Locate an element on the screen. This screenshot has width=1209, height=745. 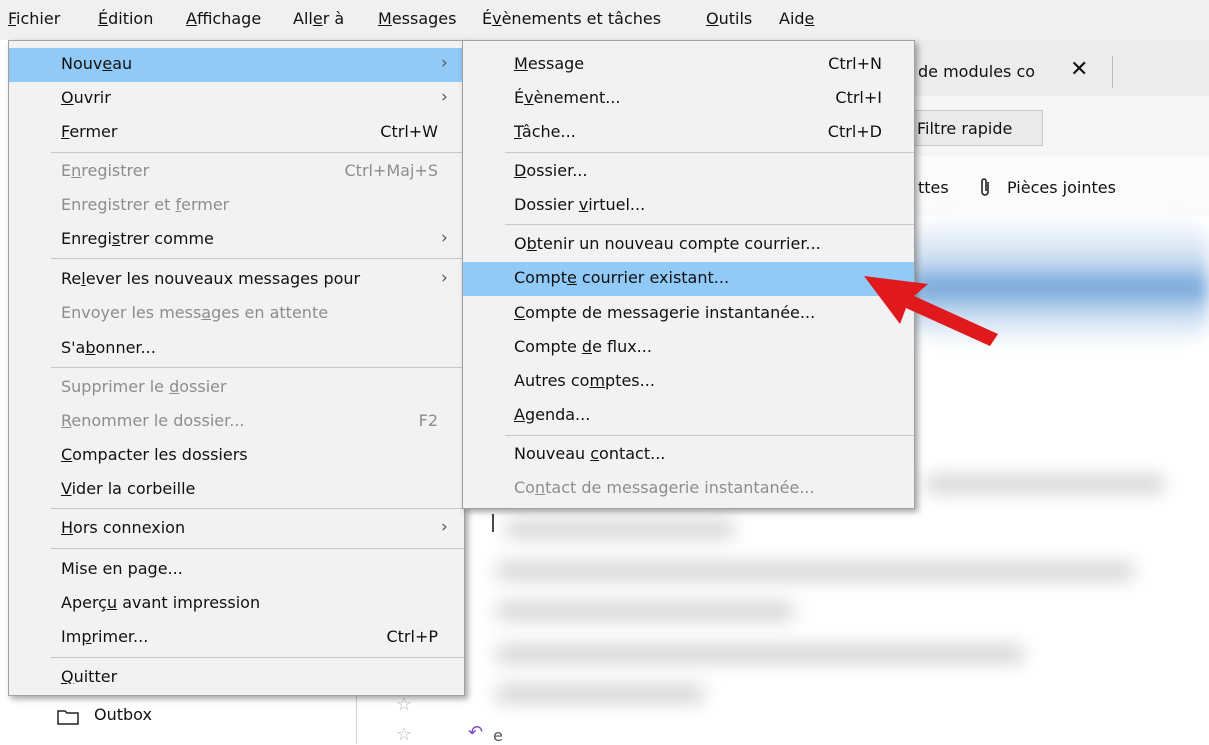
tab-separator is located at coordinates (1112, 72).